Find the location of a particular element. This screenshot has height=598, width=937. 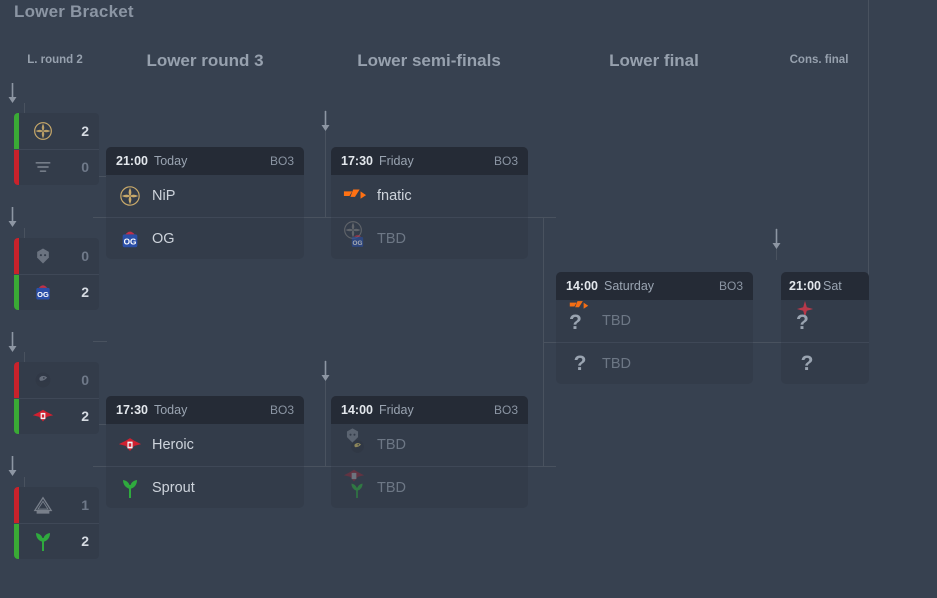

score-card: 0 2 is located at coordinates (56, 398).